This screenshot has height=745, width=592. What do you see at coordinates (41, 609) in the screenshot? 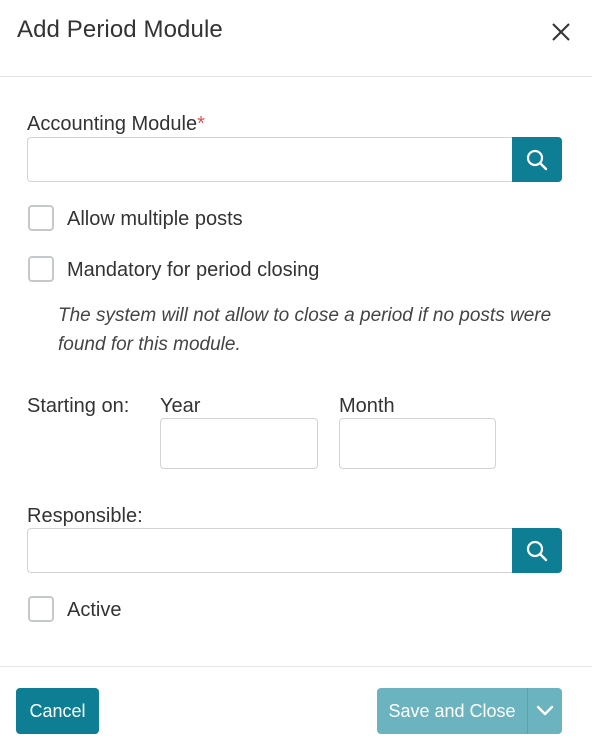
I see `active-checkbox` at bounding box center [41, 609].